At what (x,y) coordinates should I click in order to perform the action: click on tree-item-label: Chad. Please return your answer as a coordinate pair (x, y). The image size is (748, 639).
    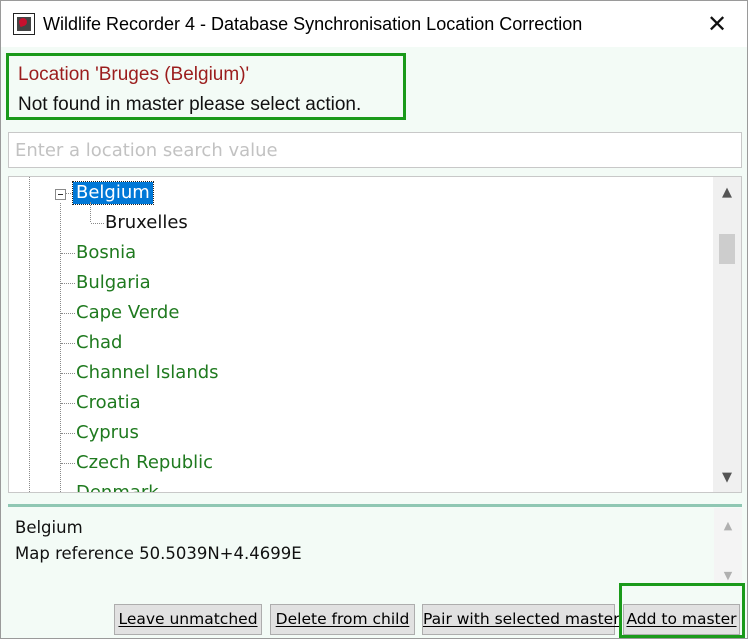
    Looking at the image, I should click on (99, 342).